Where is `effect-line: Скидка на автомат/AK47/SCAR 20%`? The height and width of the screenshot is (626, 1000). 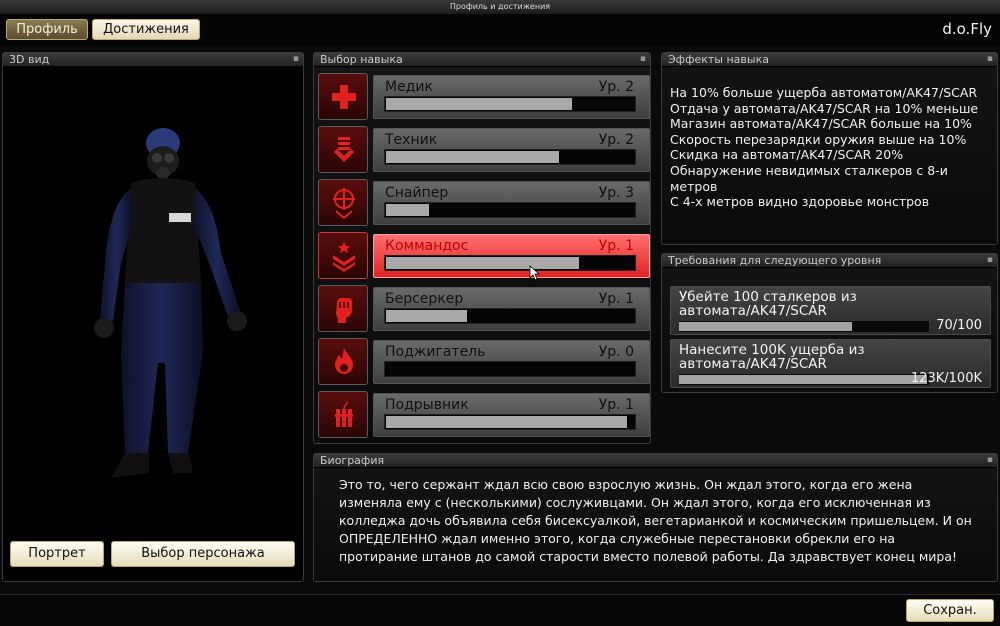 effect-line: Скидка на автомат/AK47/SCAR 20% is located at coordinates (787, 155).